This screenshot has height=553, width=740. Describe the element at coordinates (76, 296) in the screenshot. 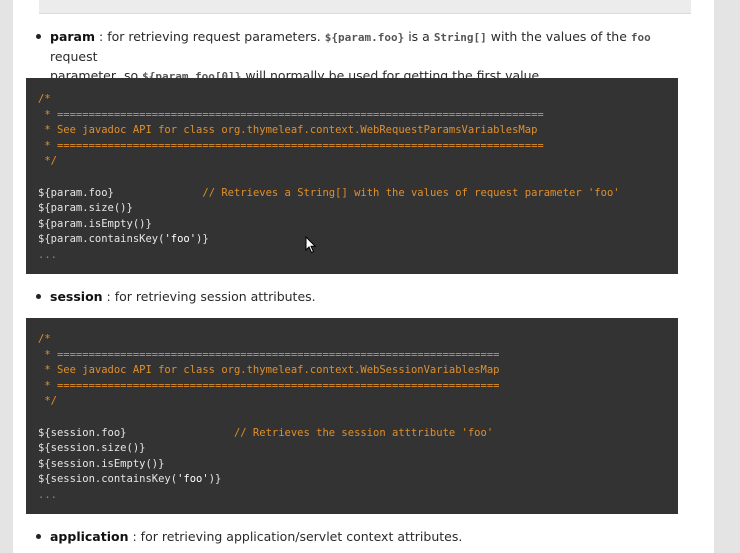

I see `term-session: session` at that location.